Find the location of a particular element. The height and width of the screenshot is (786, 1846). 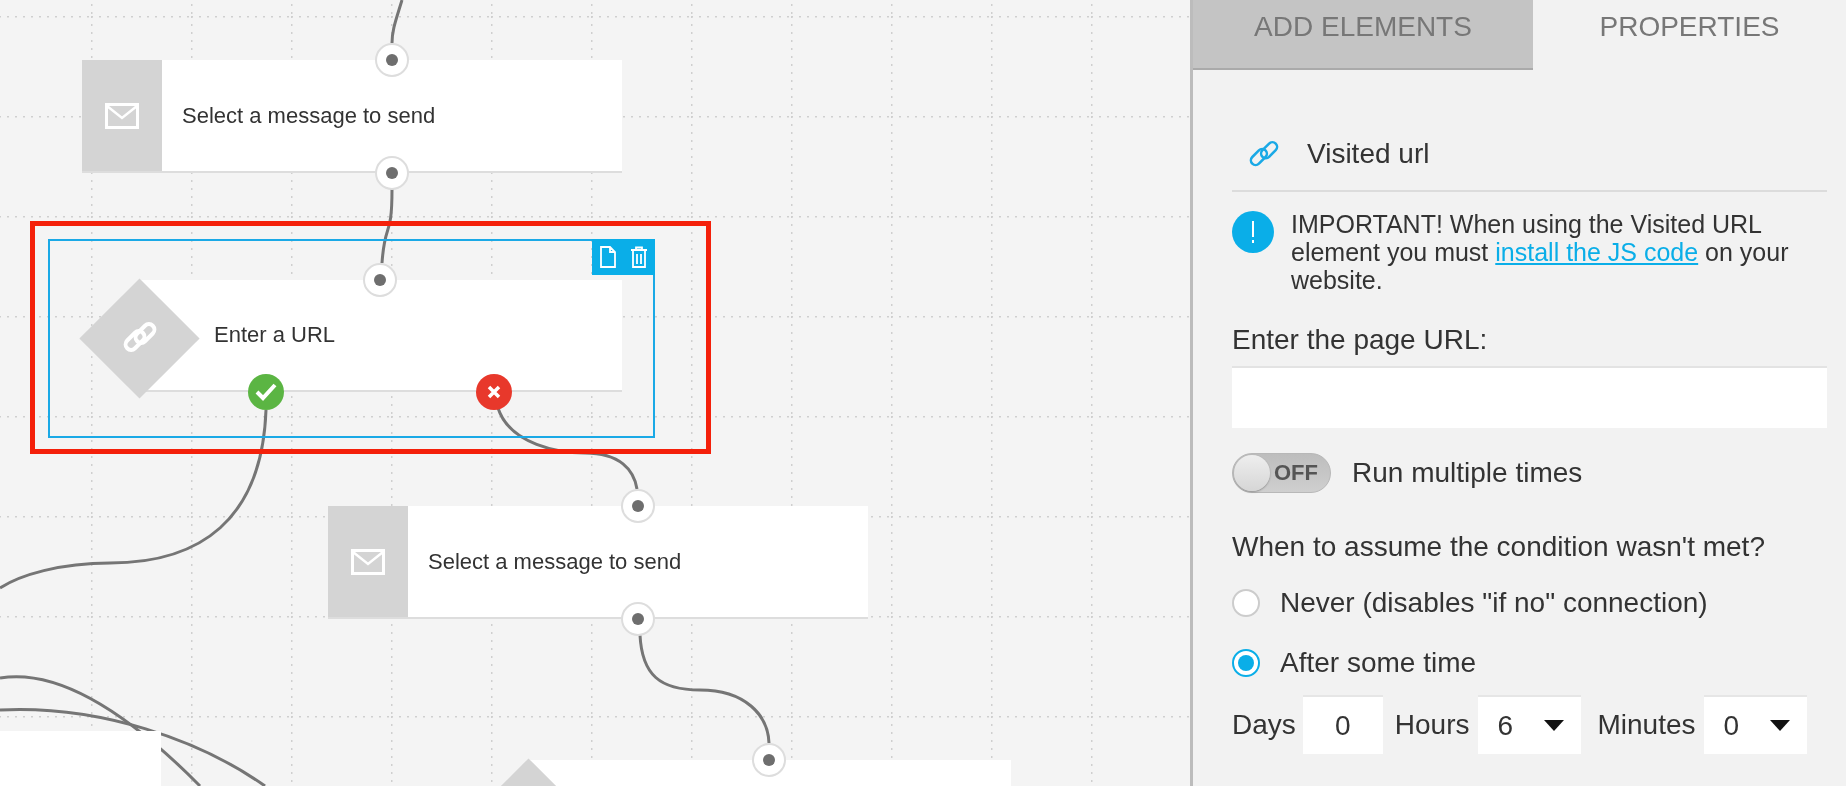

notice-text: IMPORTANT! When using the Visited URL element you must install the JS code on your website. is located at coordinates (1540, 252).